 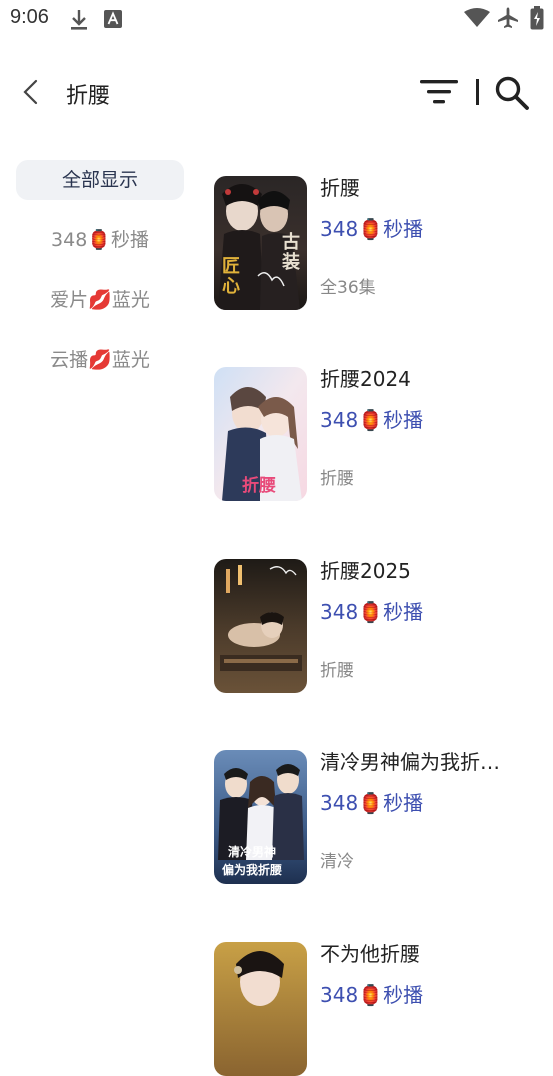 I want to click on header-bar: 折腰, so click(x=276, y=92).